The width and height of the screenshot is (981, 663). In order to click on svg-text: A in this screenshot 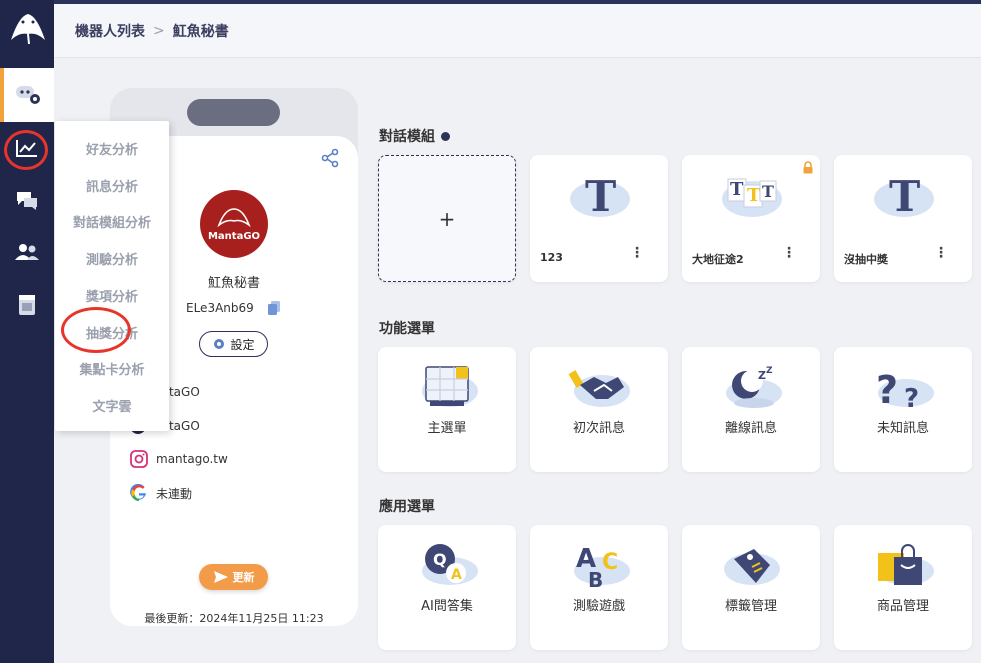, I will do `click(456, 575)`.